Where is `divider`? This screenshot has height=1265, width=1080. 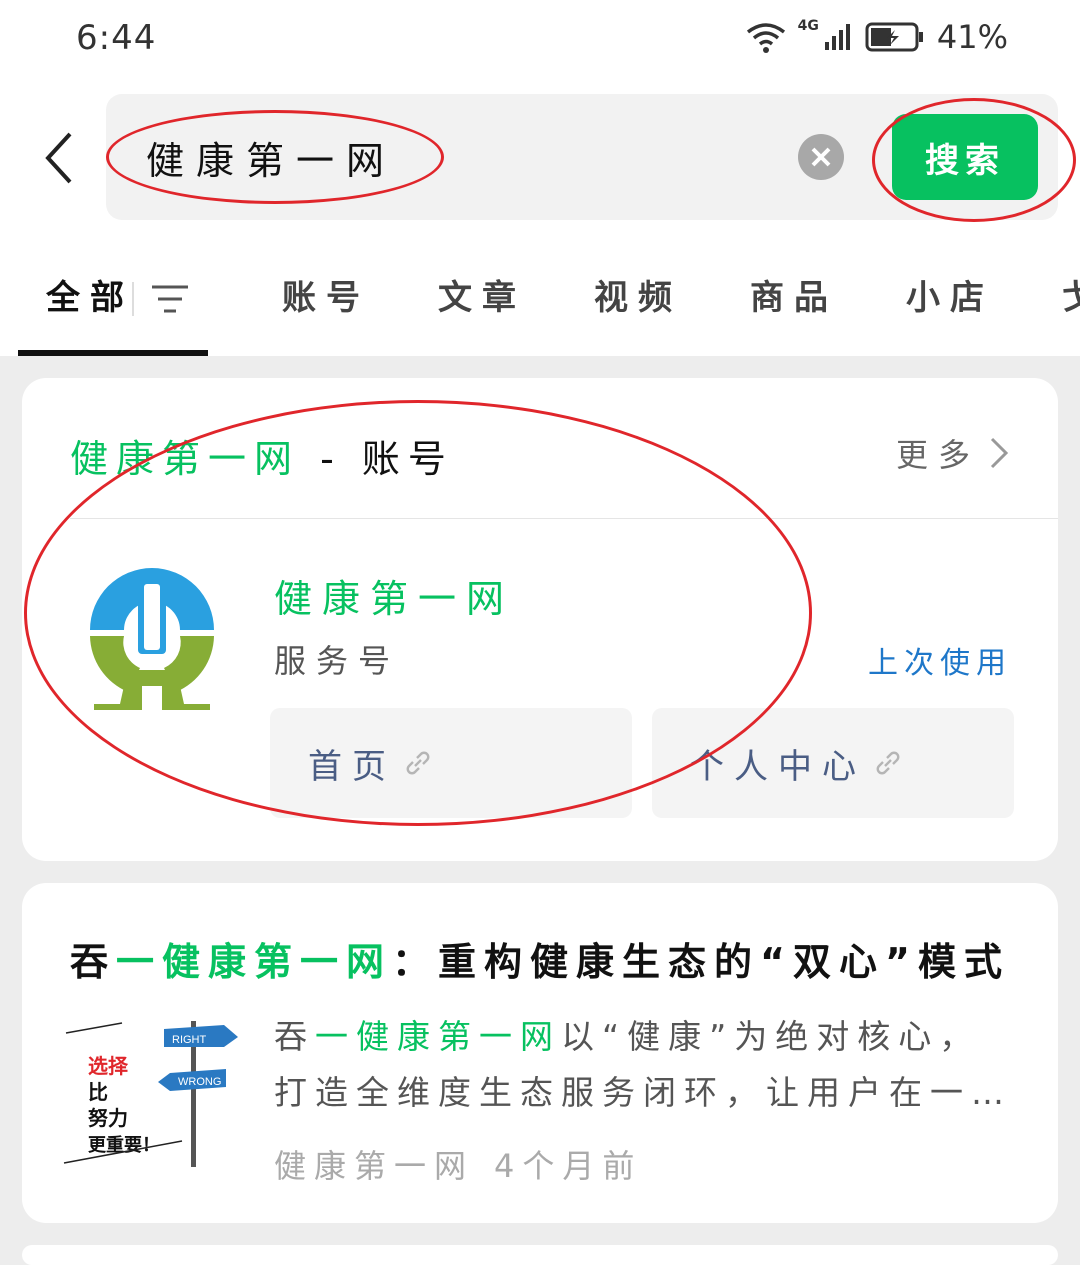
divider is located at coordinates (564, 518).